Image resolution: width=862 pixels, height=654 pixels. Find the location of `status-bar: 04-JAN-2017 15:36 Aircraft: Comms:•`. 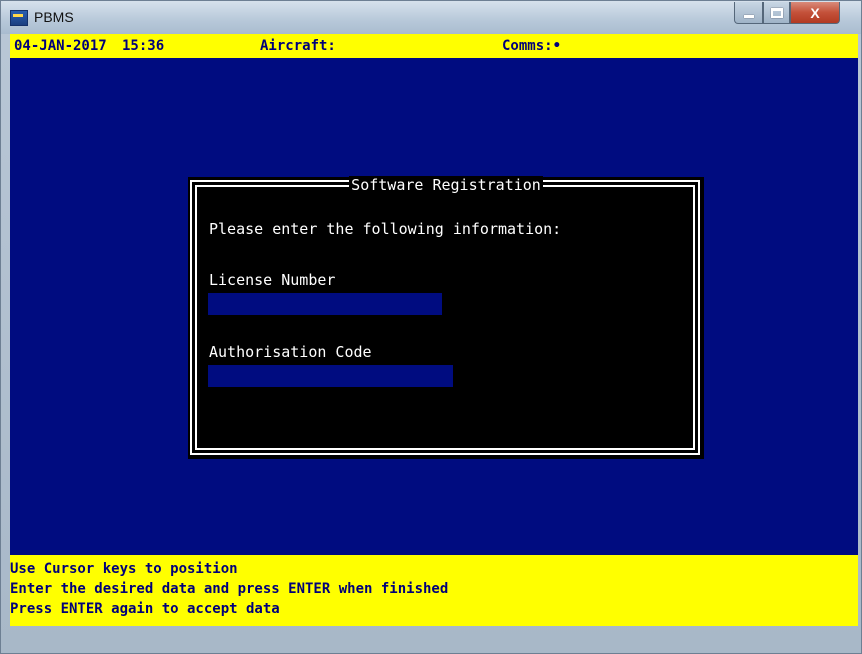

status-bar: 04-JAN-2017 15:36 Aircraft: Comms:• is located at coordinates (434, 46).